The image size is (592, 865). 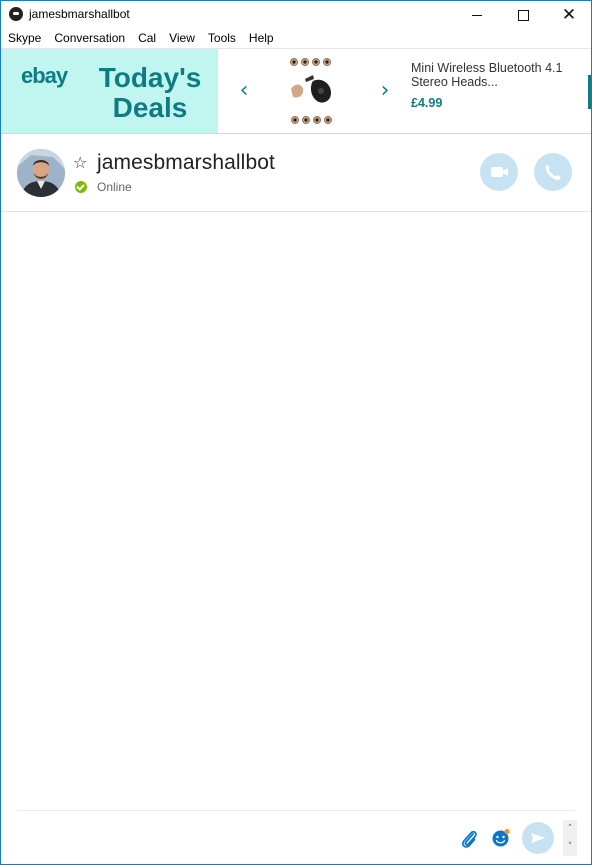 I want to click on avatar-image, so click(x=41, y=173).